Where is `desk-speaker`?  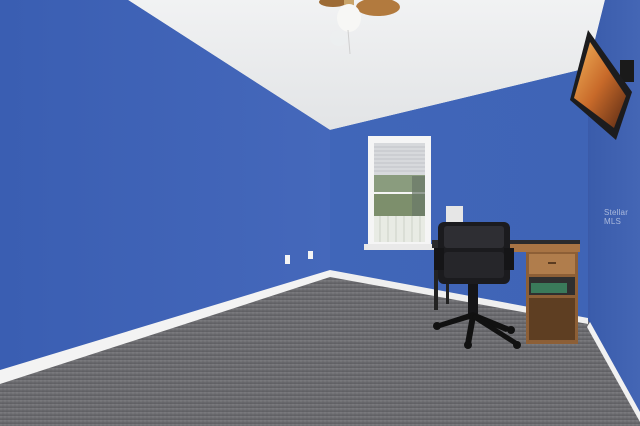 desk-speaker is located at coordinates (454, 214).